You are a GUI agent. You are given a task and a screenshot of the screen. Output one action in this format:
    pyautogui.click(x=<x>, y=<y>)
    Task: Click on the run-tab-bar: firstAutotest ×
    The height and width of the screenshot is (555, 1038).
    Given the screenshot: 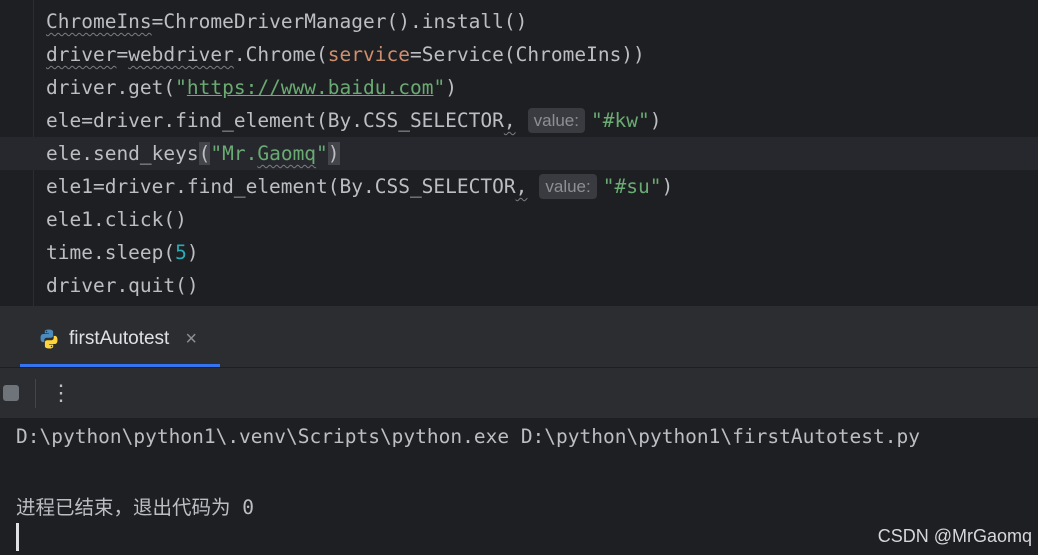 What is the action you would take?
    pyautogui.click(x=519, y=337)
    